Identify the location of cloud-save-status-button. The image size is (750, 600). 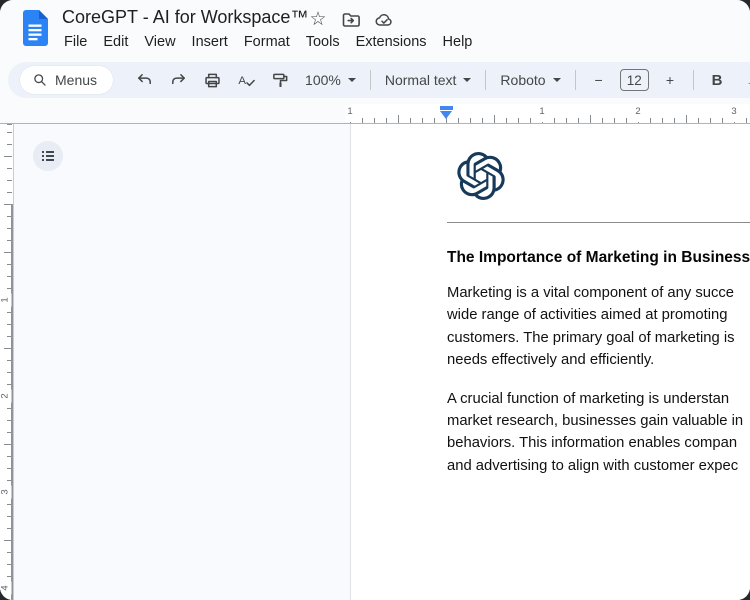
(384, 20).